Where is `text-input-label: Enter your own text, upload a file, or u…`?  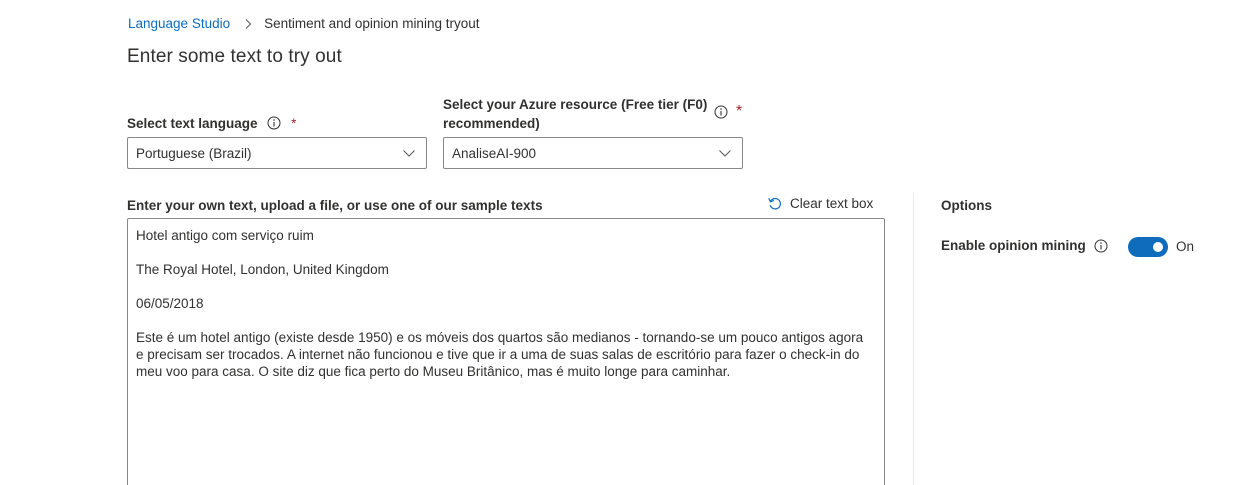
text-input-label: Enter your own text, upload a file, or u… is located at coordinates (335, 205).